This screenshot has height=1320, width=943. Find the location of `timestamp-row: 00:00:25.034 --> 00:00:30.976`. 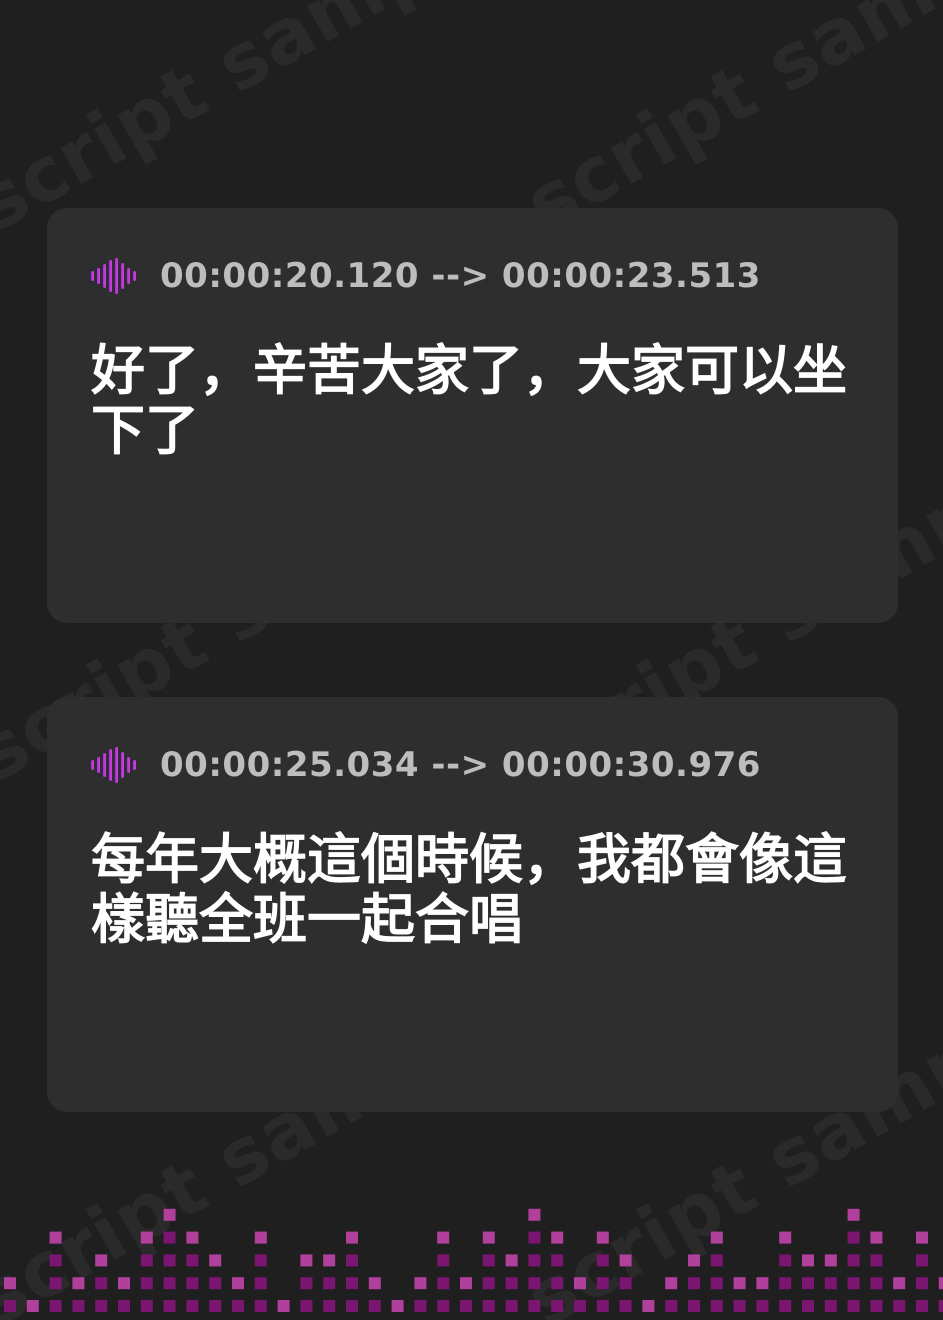

timestamp-row: 00:00:25.034 --> 00:00:30.976 is located at coordinates (426, 765).